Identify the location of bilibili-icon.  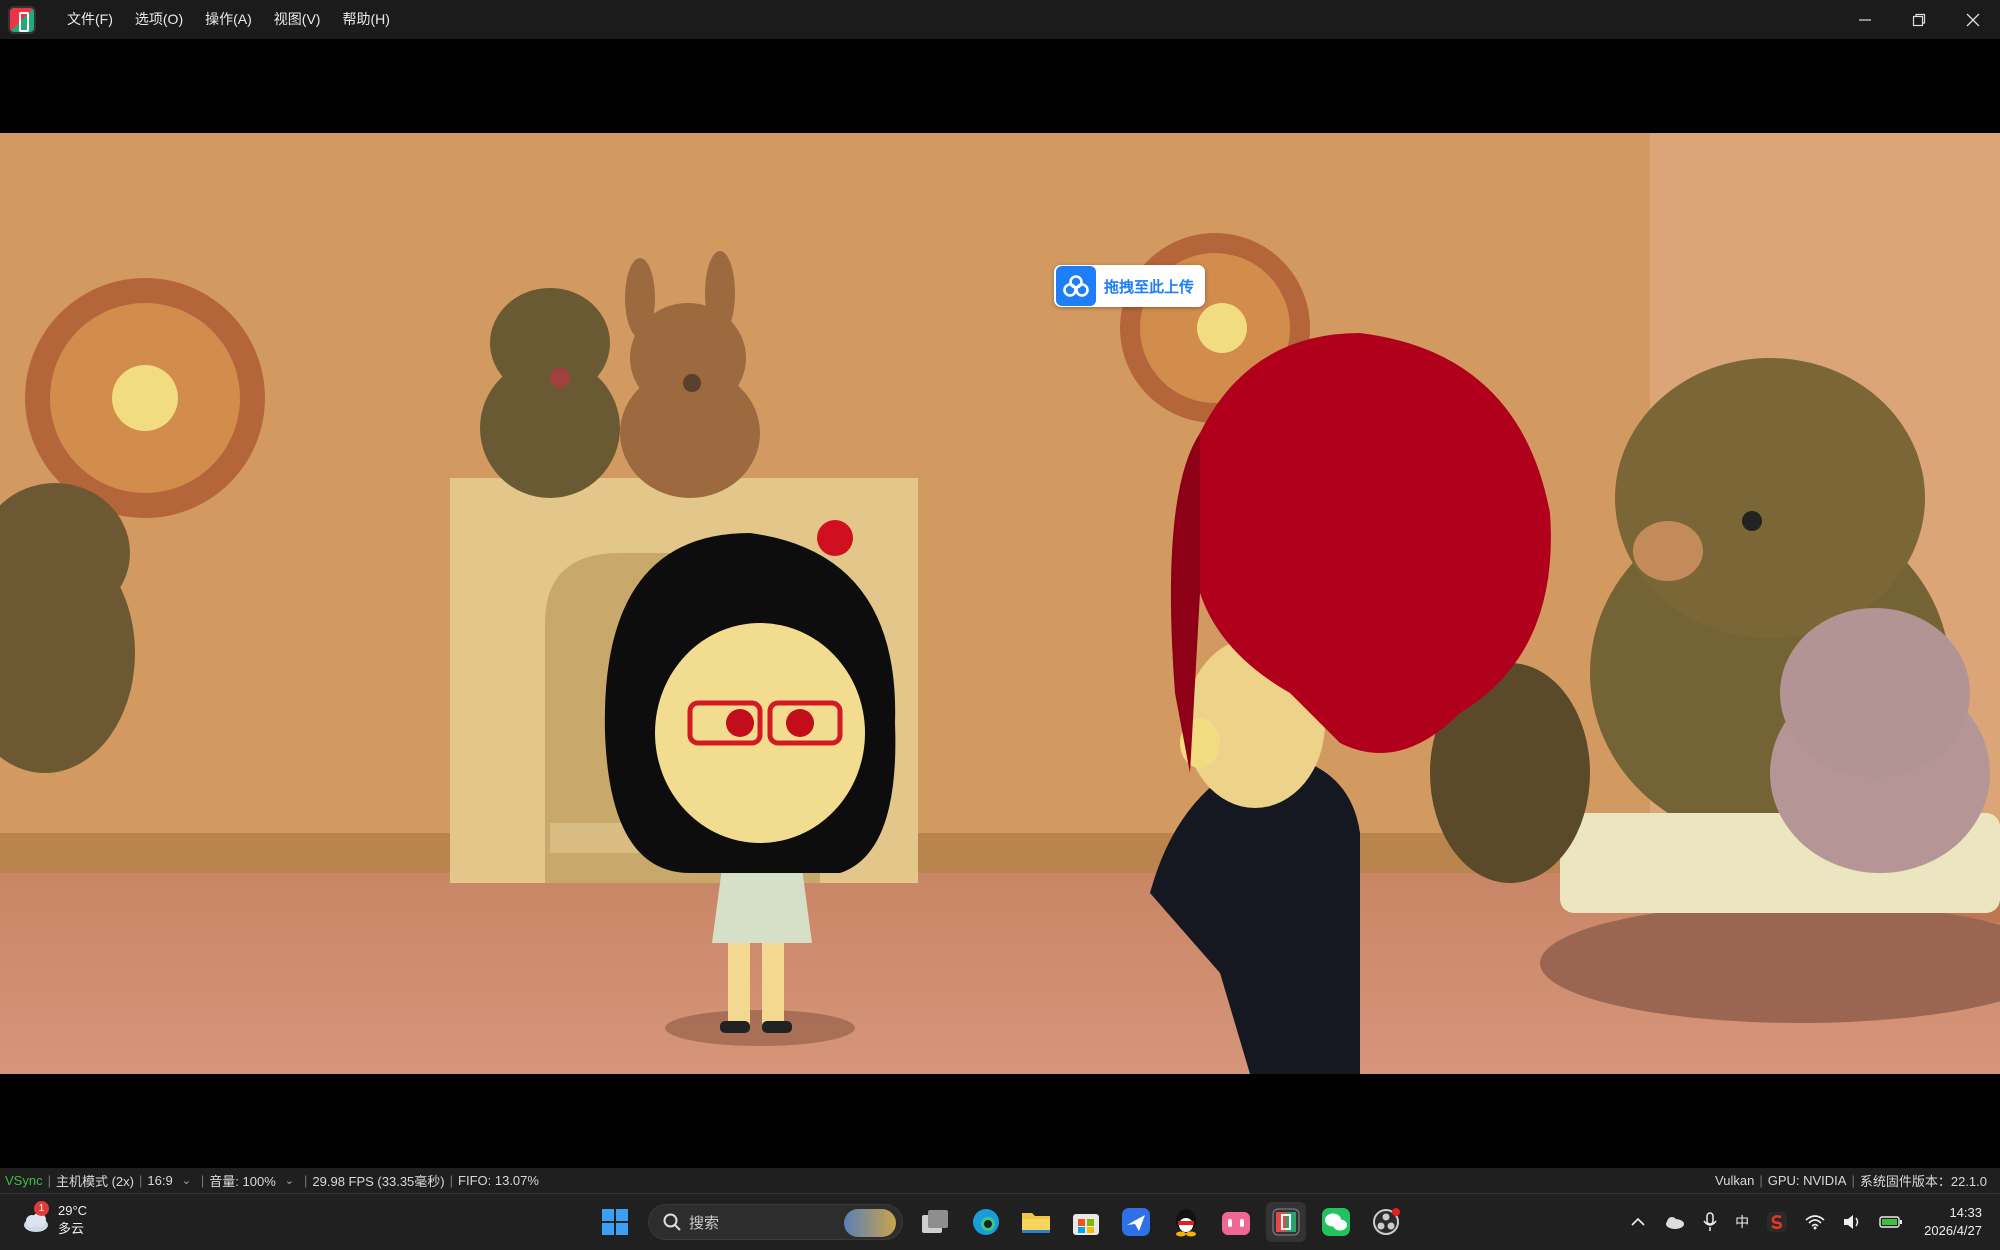
(1236, 1223).